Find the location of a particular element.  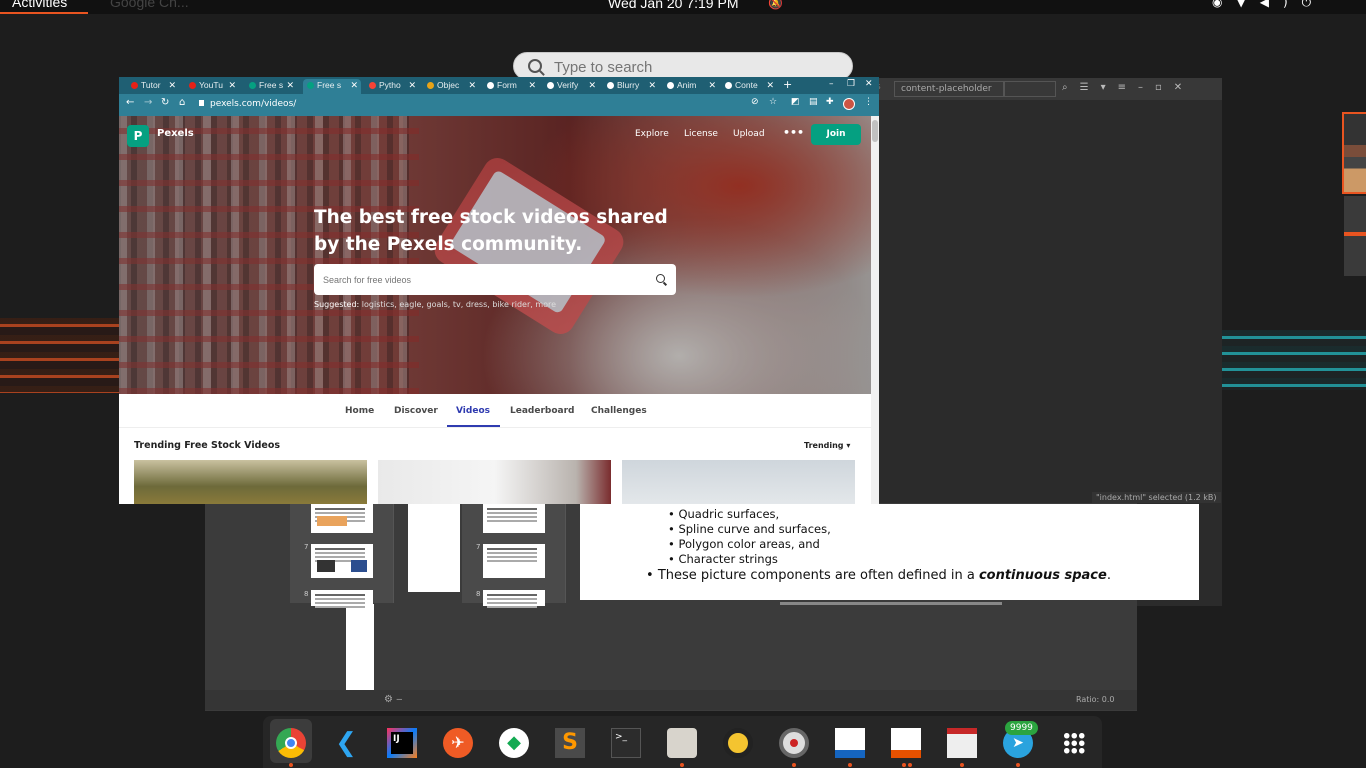

editor-window-buttons: ⌕☰▾≡–▫✕ is located at coordinates (1128, 87).